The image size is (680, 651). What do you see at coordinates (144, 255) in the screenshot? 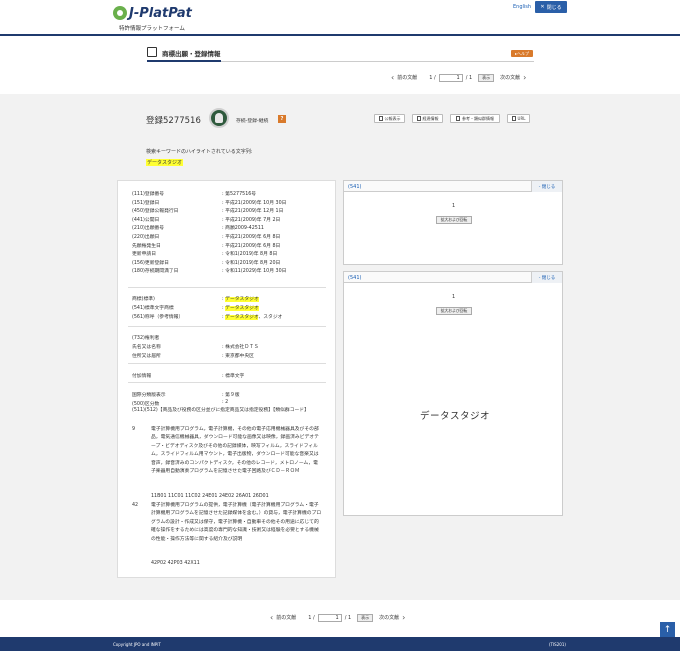
I see `field-key: 更新申請日` at bounding box center [144, 255].